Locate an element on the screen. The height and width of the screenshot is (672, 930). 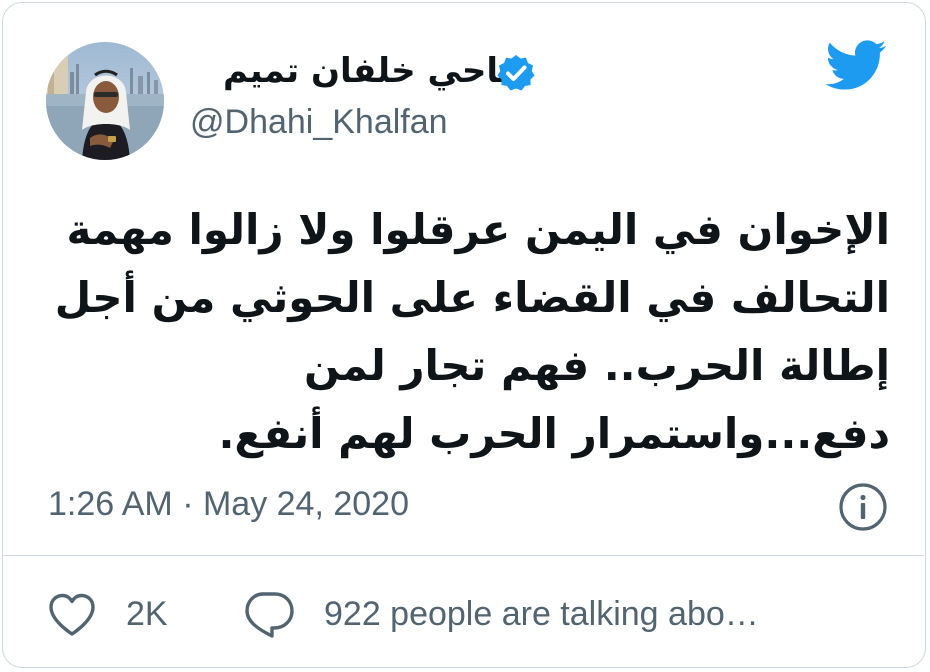
heart-icon is located at coordinates (72, 615).